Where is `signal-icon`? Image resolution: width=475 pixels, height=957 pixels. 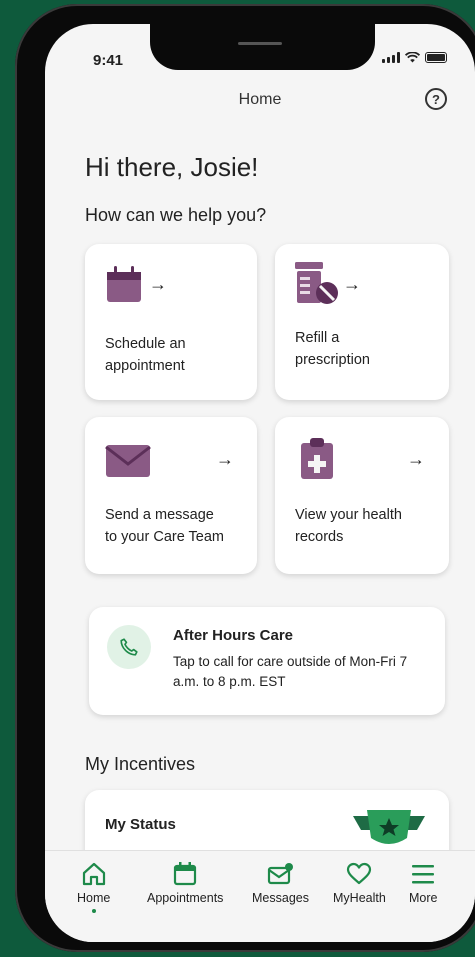 signal-icon is located at coordinates (391, 57).